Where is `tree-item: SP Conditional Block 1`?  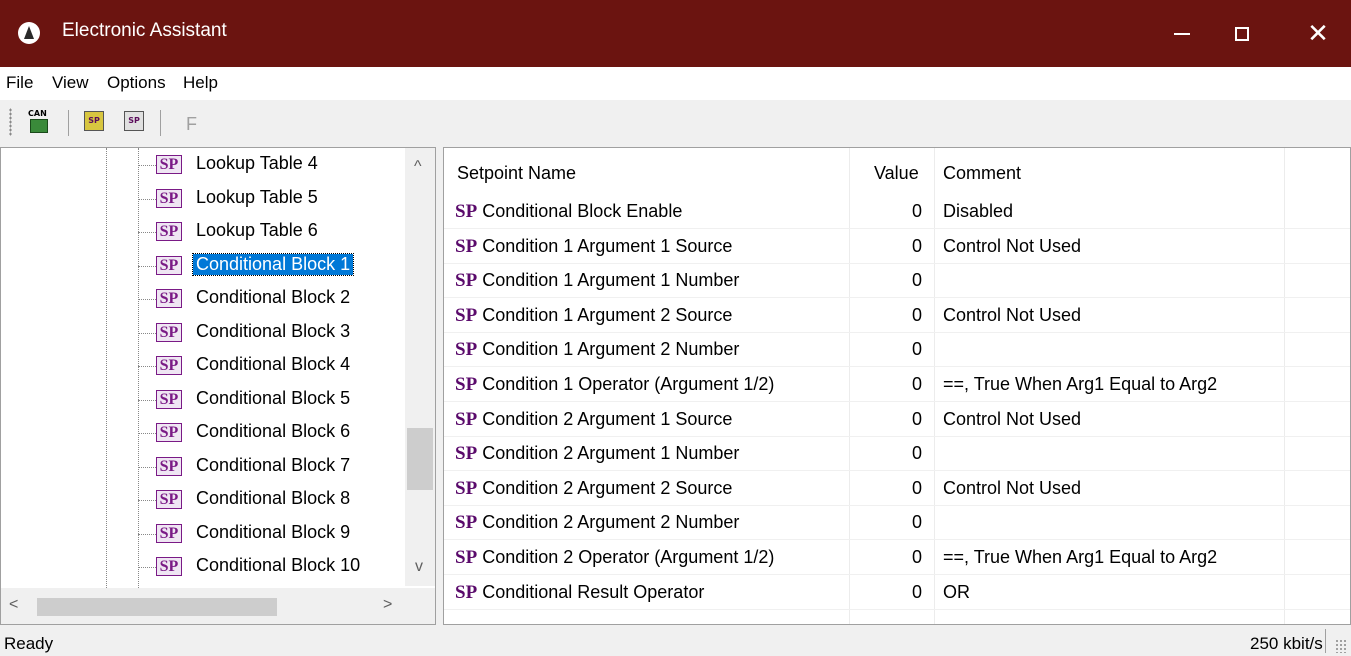 tree-item: SP Conditional Block 1 is located at coordinates (273, 266).